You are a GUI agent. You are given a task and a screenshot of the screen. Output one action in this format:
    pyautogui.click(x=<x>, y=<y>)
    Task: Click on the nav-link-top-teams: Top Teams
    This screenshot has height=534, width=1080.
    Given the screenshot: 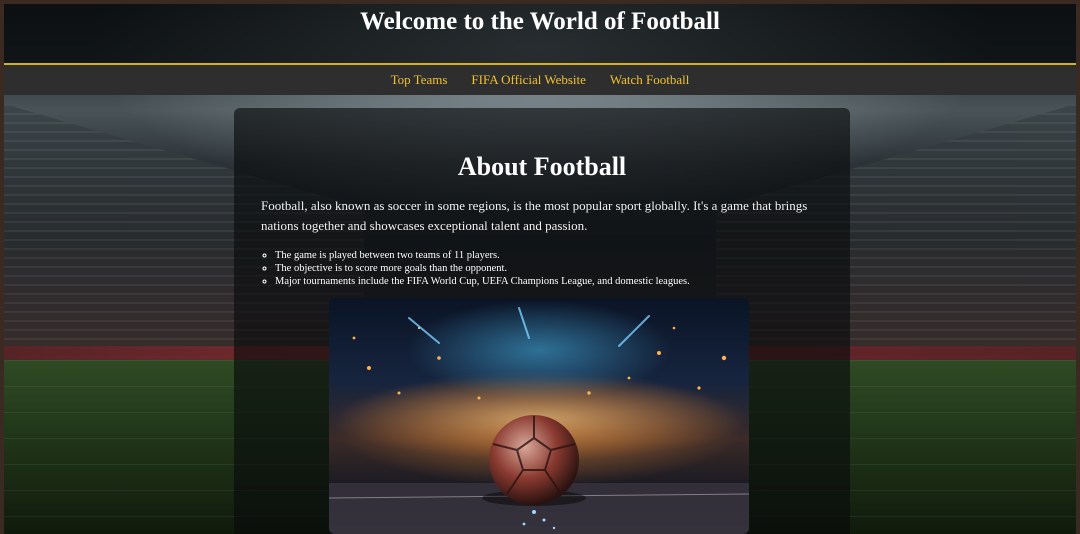 What is the action you would take?
    pyautogui.click(x=419, y=80)
    